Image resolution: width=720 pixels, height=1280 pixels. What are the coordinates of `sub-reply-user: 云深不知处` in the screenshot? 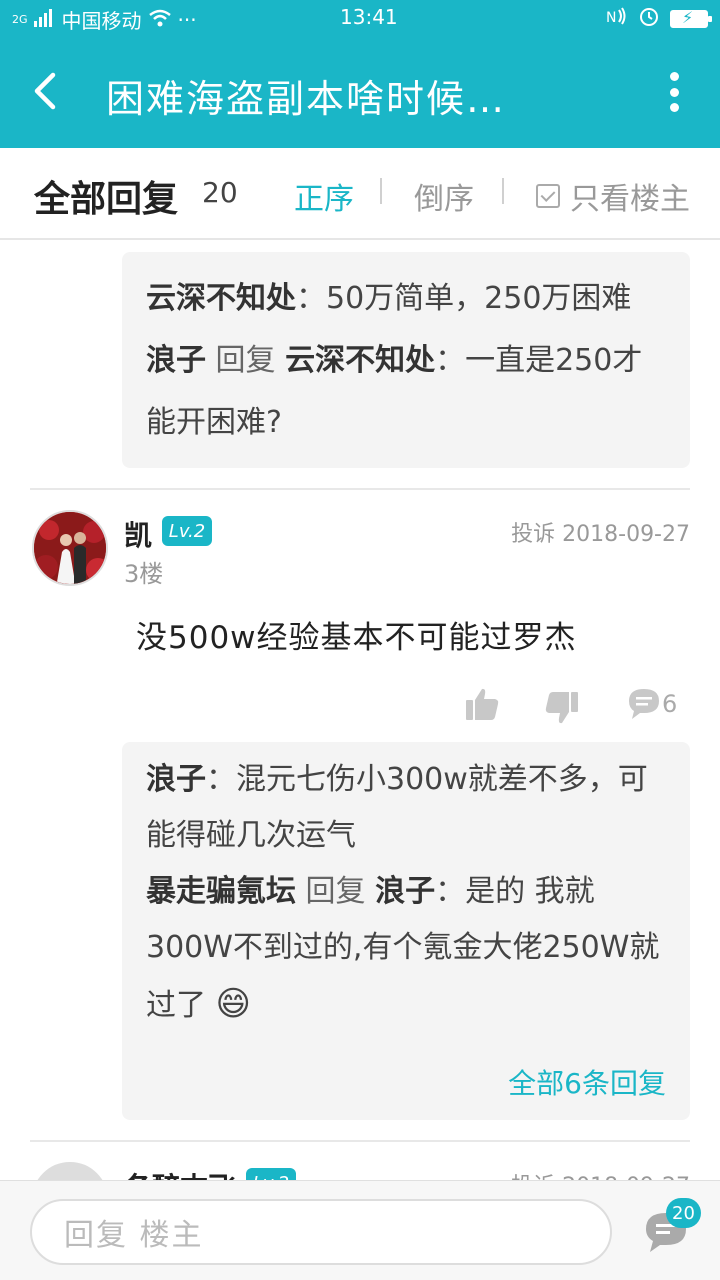 It's located at (221, 298).